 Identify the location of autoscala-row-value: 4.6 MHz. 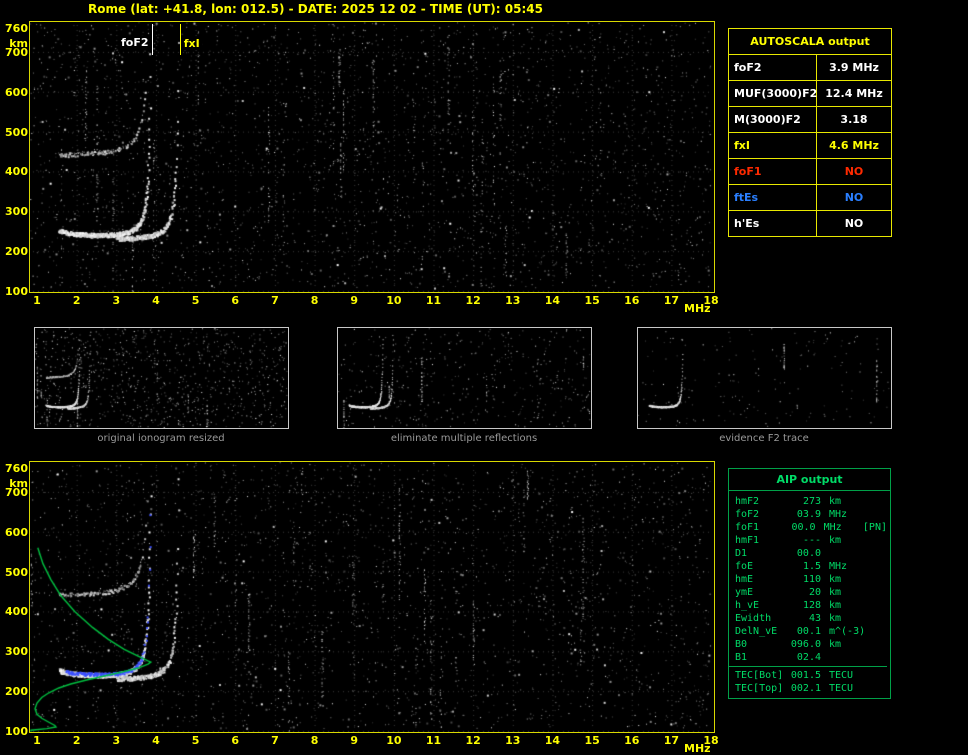
(854, 145).